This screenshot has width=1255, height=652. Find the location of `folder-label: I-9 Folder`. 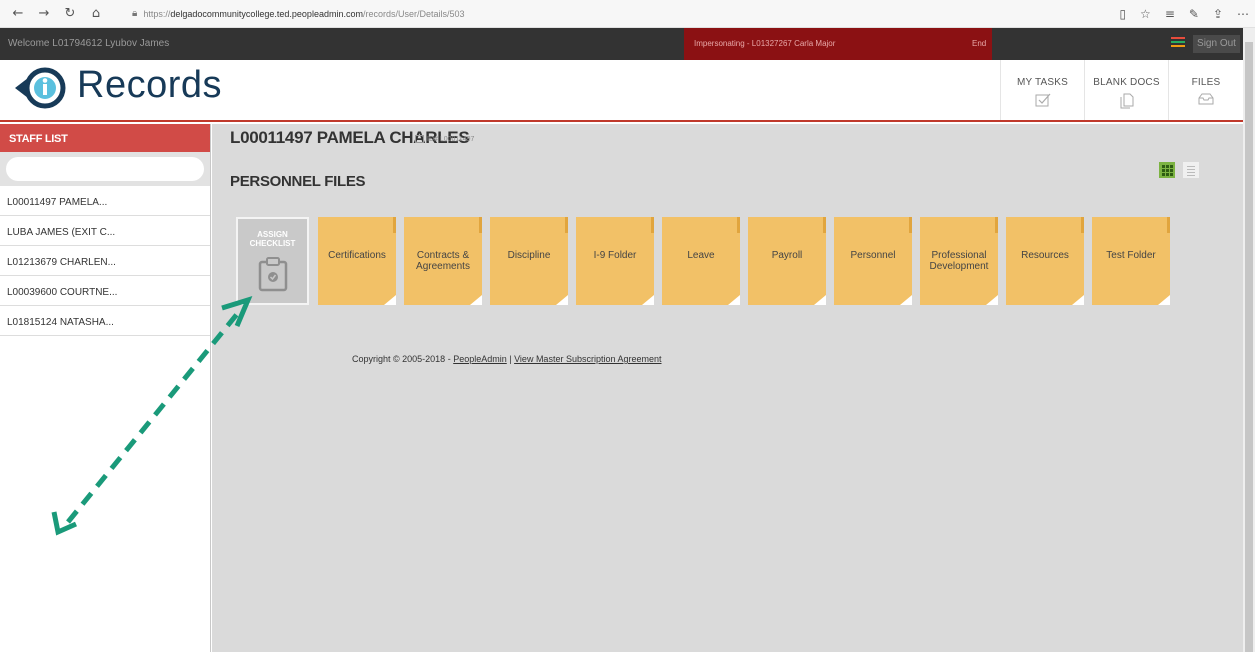

folder-label: I-9 Folder is located at coordinates (615, 255).